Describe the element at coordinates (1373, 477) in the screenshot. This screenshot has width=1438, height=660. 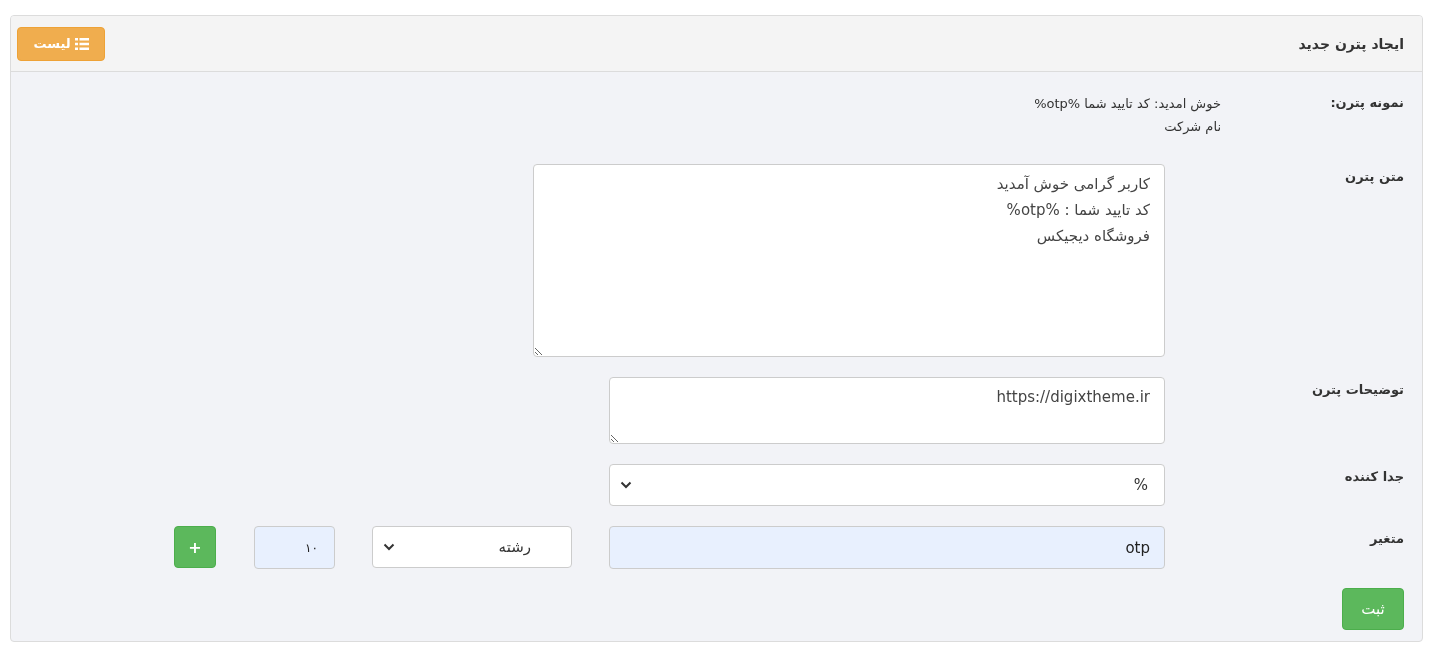
I see `field-label: جدا کننده` at that location.